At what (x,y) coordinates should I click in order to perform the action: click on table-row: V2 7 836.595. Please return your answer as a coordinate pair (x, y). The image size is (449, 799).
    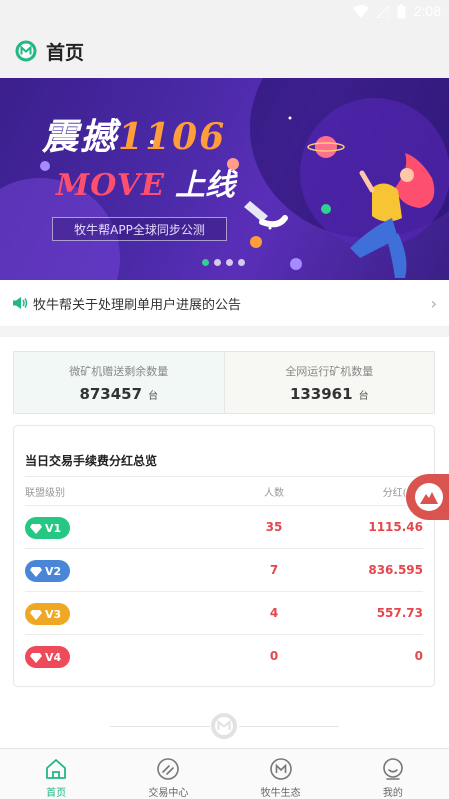
    Looking at the image, I should click on (224, 570).